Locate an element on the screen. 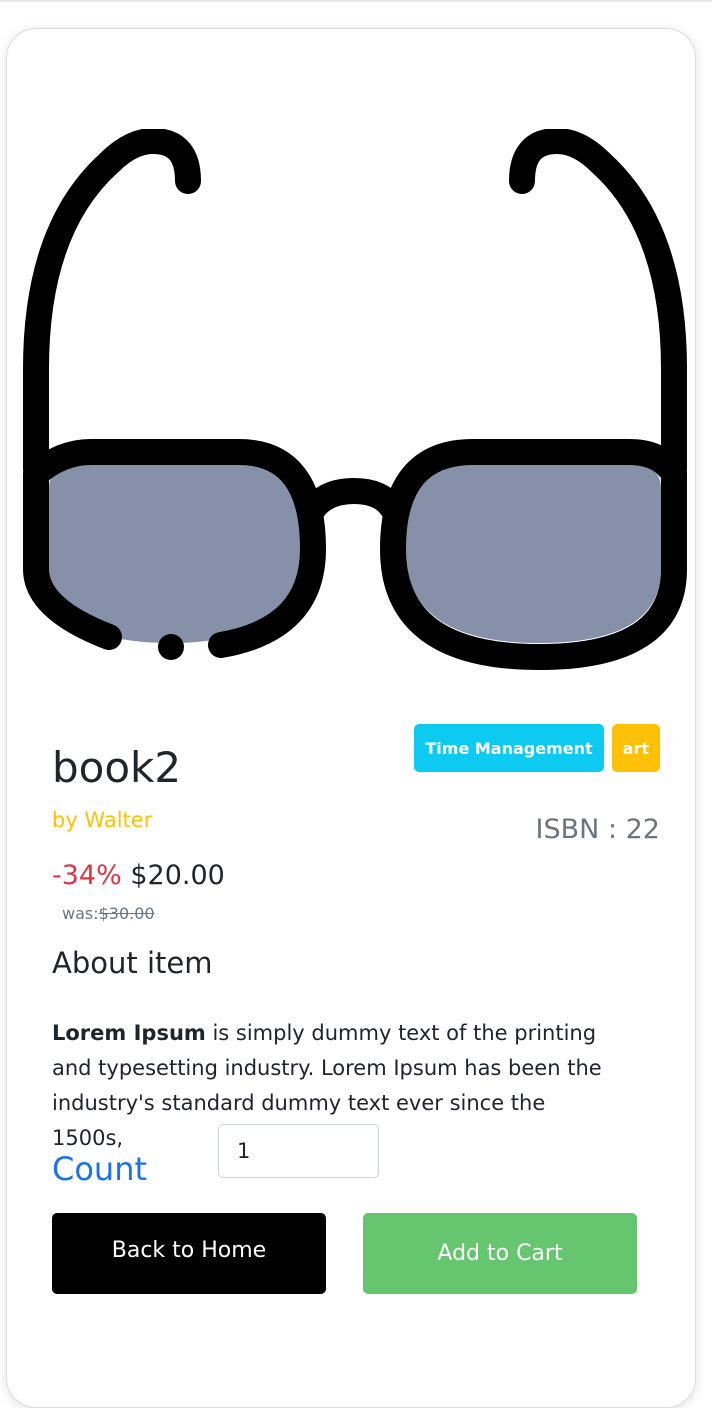 The height and width of the screenshot is (1408, 712). product-title: book2 is located at coordinates (117, 767).